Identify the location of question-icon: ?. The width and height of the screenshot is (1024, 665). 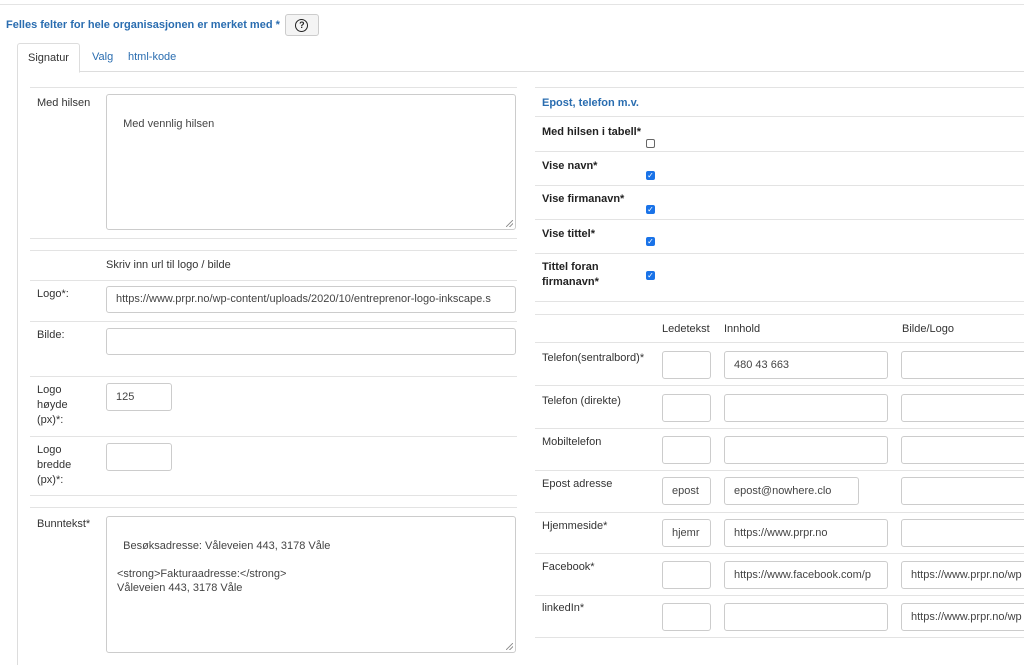
(302, 25).